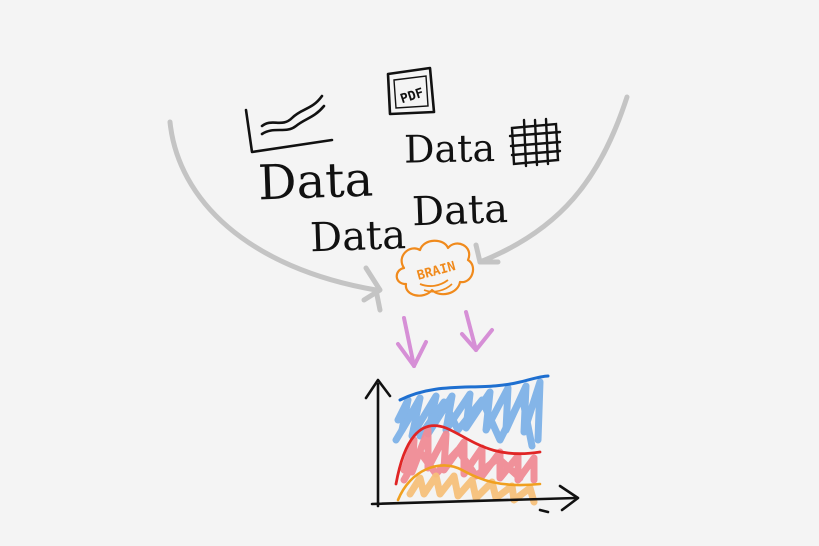 This screenshot has height=546, width=819. Describe the element at coordinates (551, 179) in the screenshot. I see `right-gray-arrow` at that location.